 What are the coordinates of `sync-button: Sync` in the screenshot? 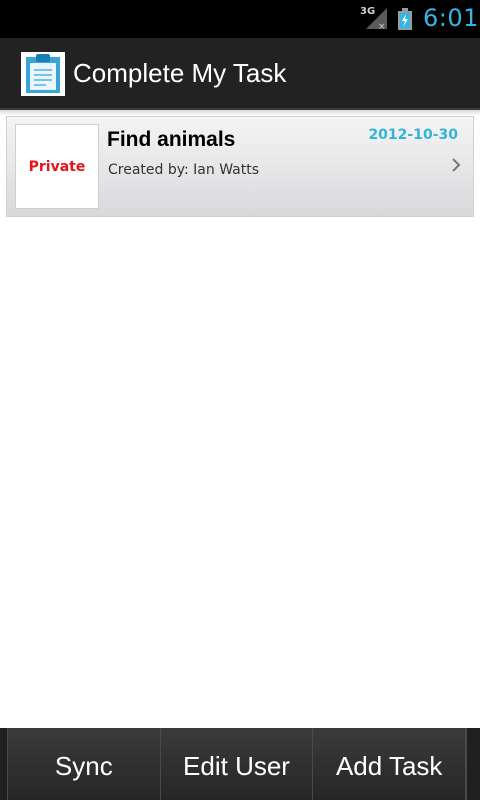 It's located at (84, 764).